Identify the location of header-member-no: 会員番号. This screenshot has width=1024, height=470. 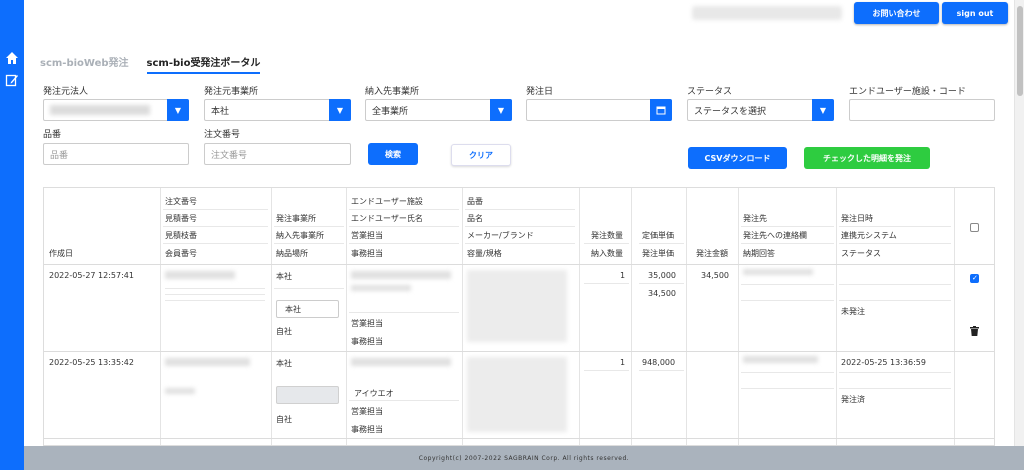
(181, 253).